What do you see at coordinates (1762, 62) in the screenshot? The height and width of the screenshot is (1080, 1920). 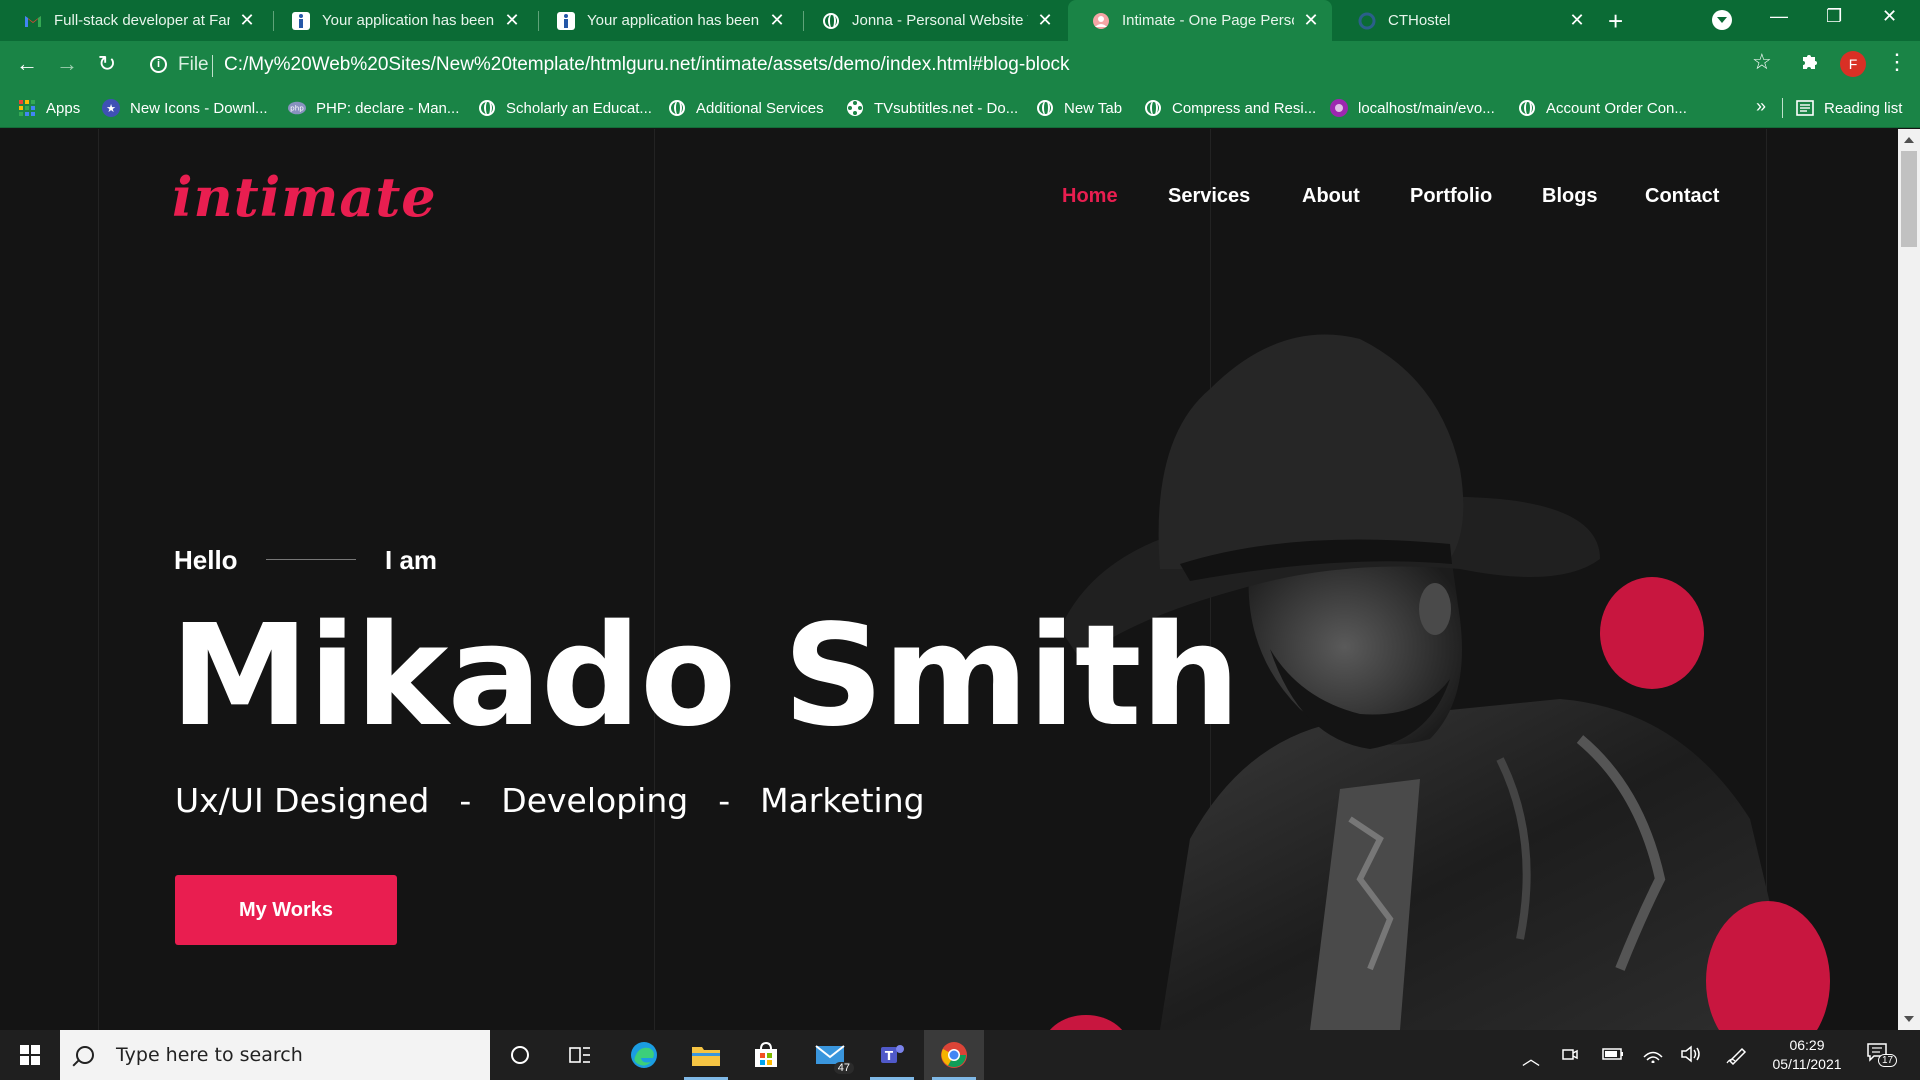 I see `bookmark-star-icon: ☆` at bounding box center [1762, 62].